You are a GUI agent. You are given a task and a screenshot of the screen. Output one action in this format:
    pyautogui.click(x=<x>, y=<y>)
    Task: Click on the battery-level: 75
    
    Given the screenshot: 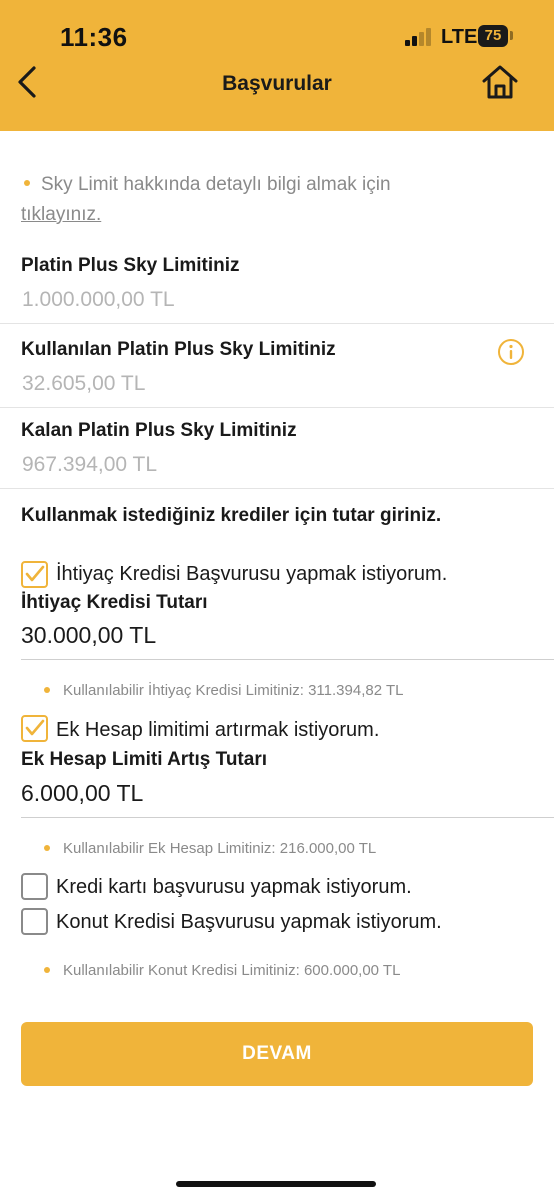 What is the action you would take?
    pyautogui.click(x=493, y=35)
    